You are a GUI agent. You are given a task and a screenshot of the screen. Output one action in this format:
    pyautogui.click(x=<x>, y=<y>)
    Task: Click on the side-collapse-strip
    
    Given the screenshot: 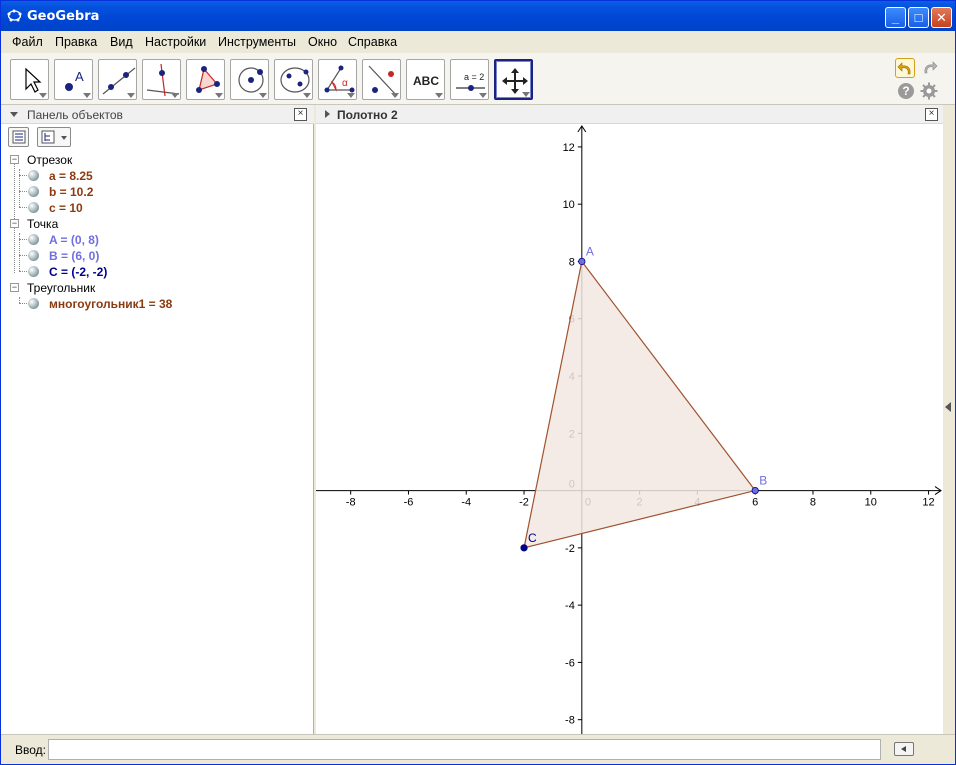 What is the action you would take?
    pyautogui.click(x=949, y=419)
    